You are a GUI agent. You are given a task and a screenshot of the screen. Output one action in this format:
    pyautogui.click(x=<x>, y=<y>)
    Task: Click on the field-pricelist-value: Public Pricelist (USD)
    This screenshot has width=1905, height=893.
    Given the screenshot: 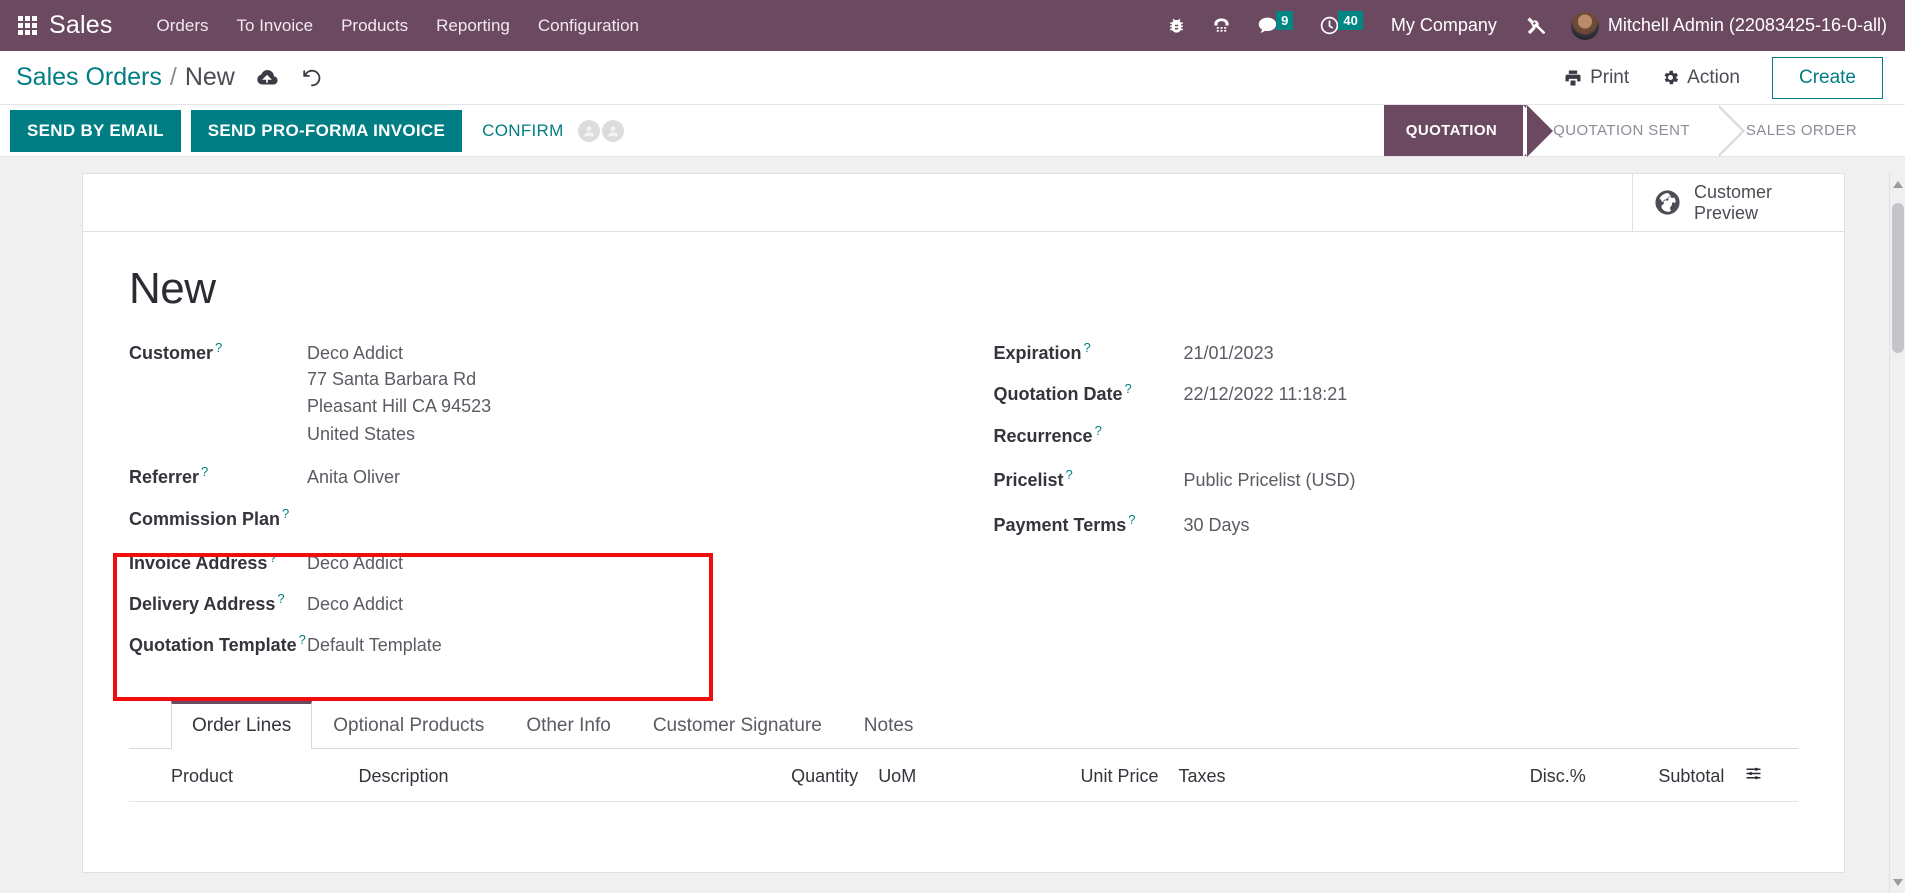 What is the action you would take?
    pyautogui.click(x=1270, y=480)
    